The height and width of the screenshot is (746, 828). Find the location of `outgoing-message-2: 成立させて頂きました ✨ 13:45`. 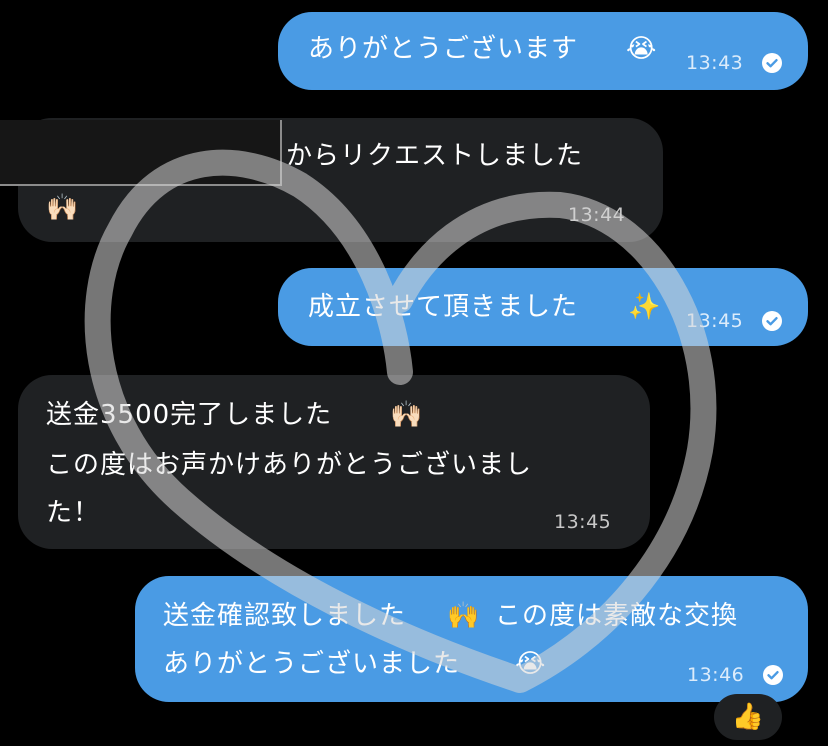

outgoing-message-2: 成立させて頂きました ✨ 13:45 is located at coordinates (543, 307).